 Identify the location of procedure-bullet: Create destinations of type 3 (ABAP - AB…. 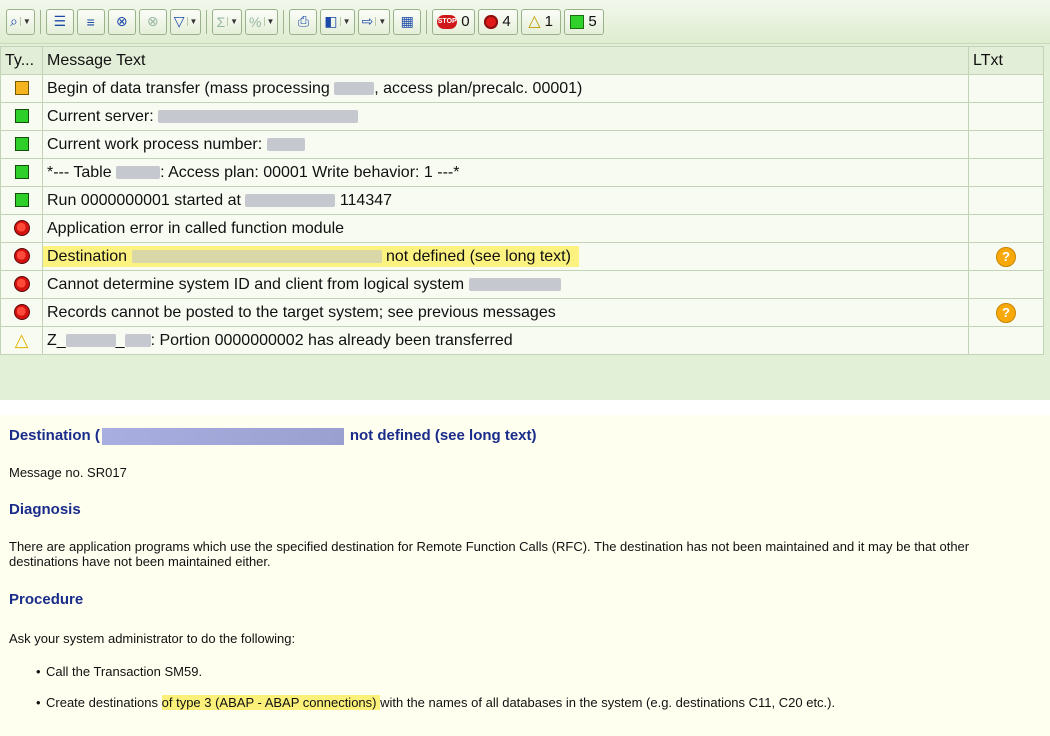
(436, 702).